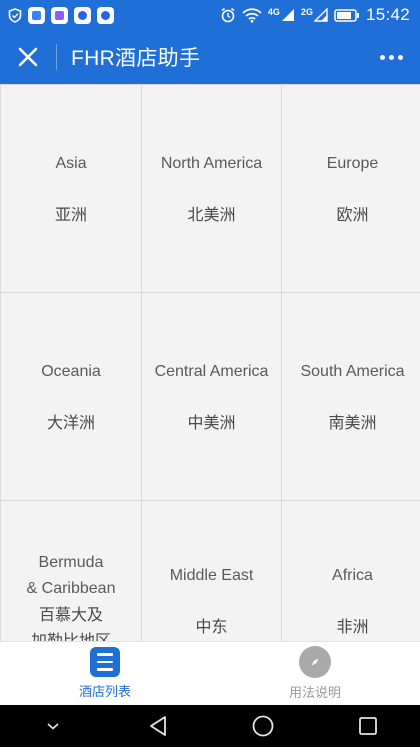  Describe the element at coordinates (387, 14) in the screenshot. I see `status-time: 15:42` at that location.